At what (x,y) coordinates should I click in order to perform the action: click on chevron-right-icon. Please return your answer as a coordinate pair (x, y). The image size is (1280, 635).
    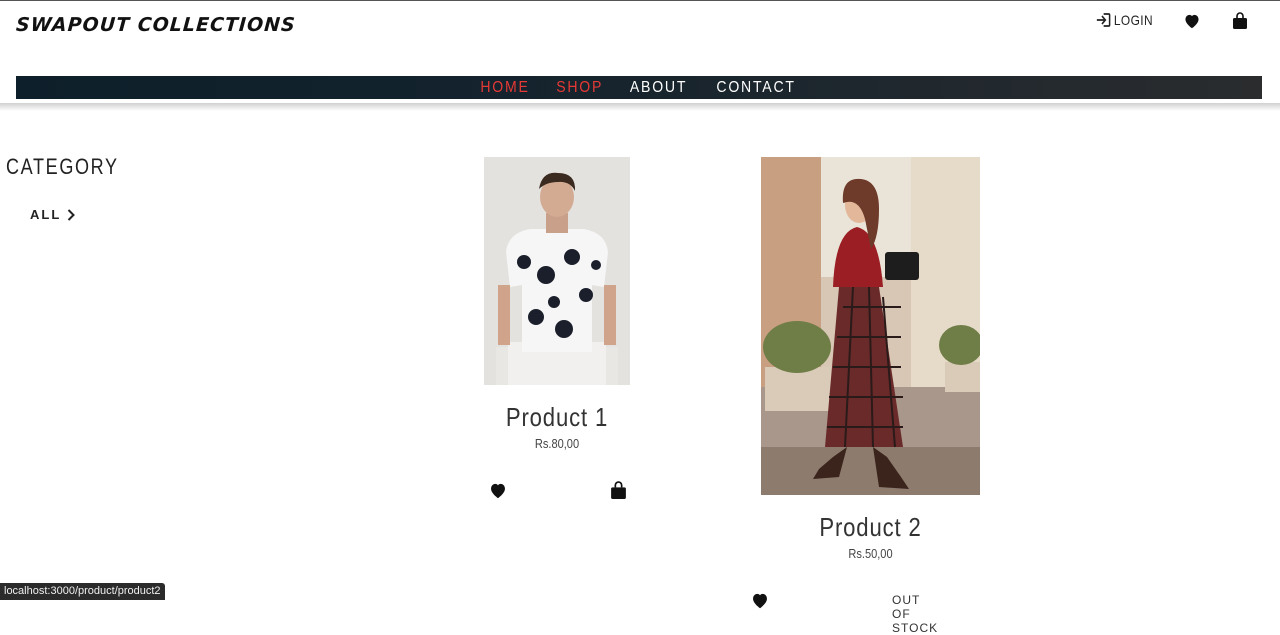
    Looking at the image, I should click on (72, 214).